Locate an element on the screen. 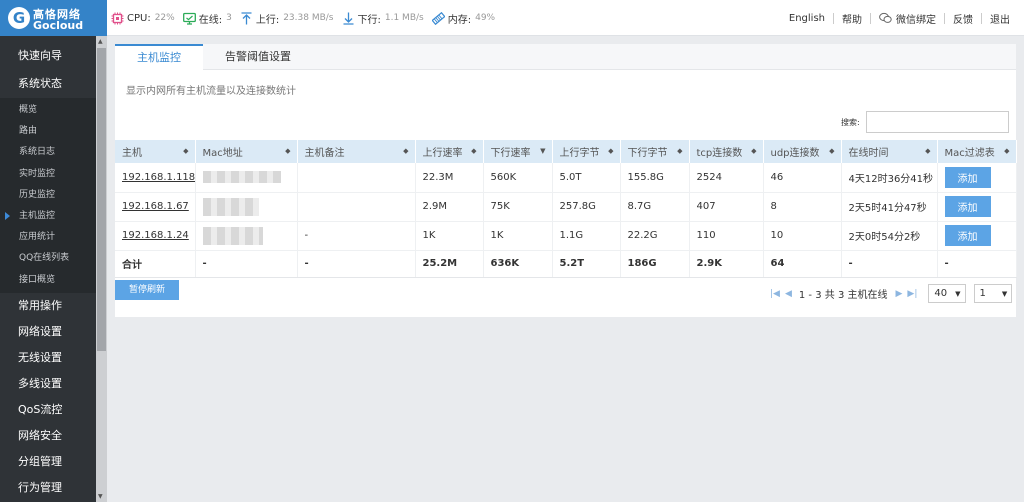 The height and width of the screenshot is (502, 1024). column-header-host: 主机 ◆ is located at coordinates (155, 151).